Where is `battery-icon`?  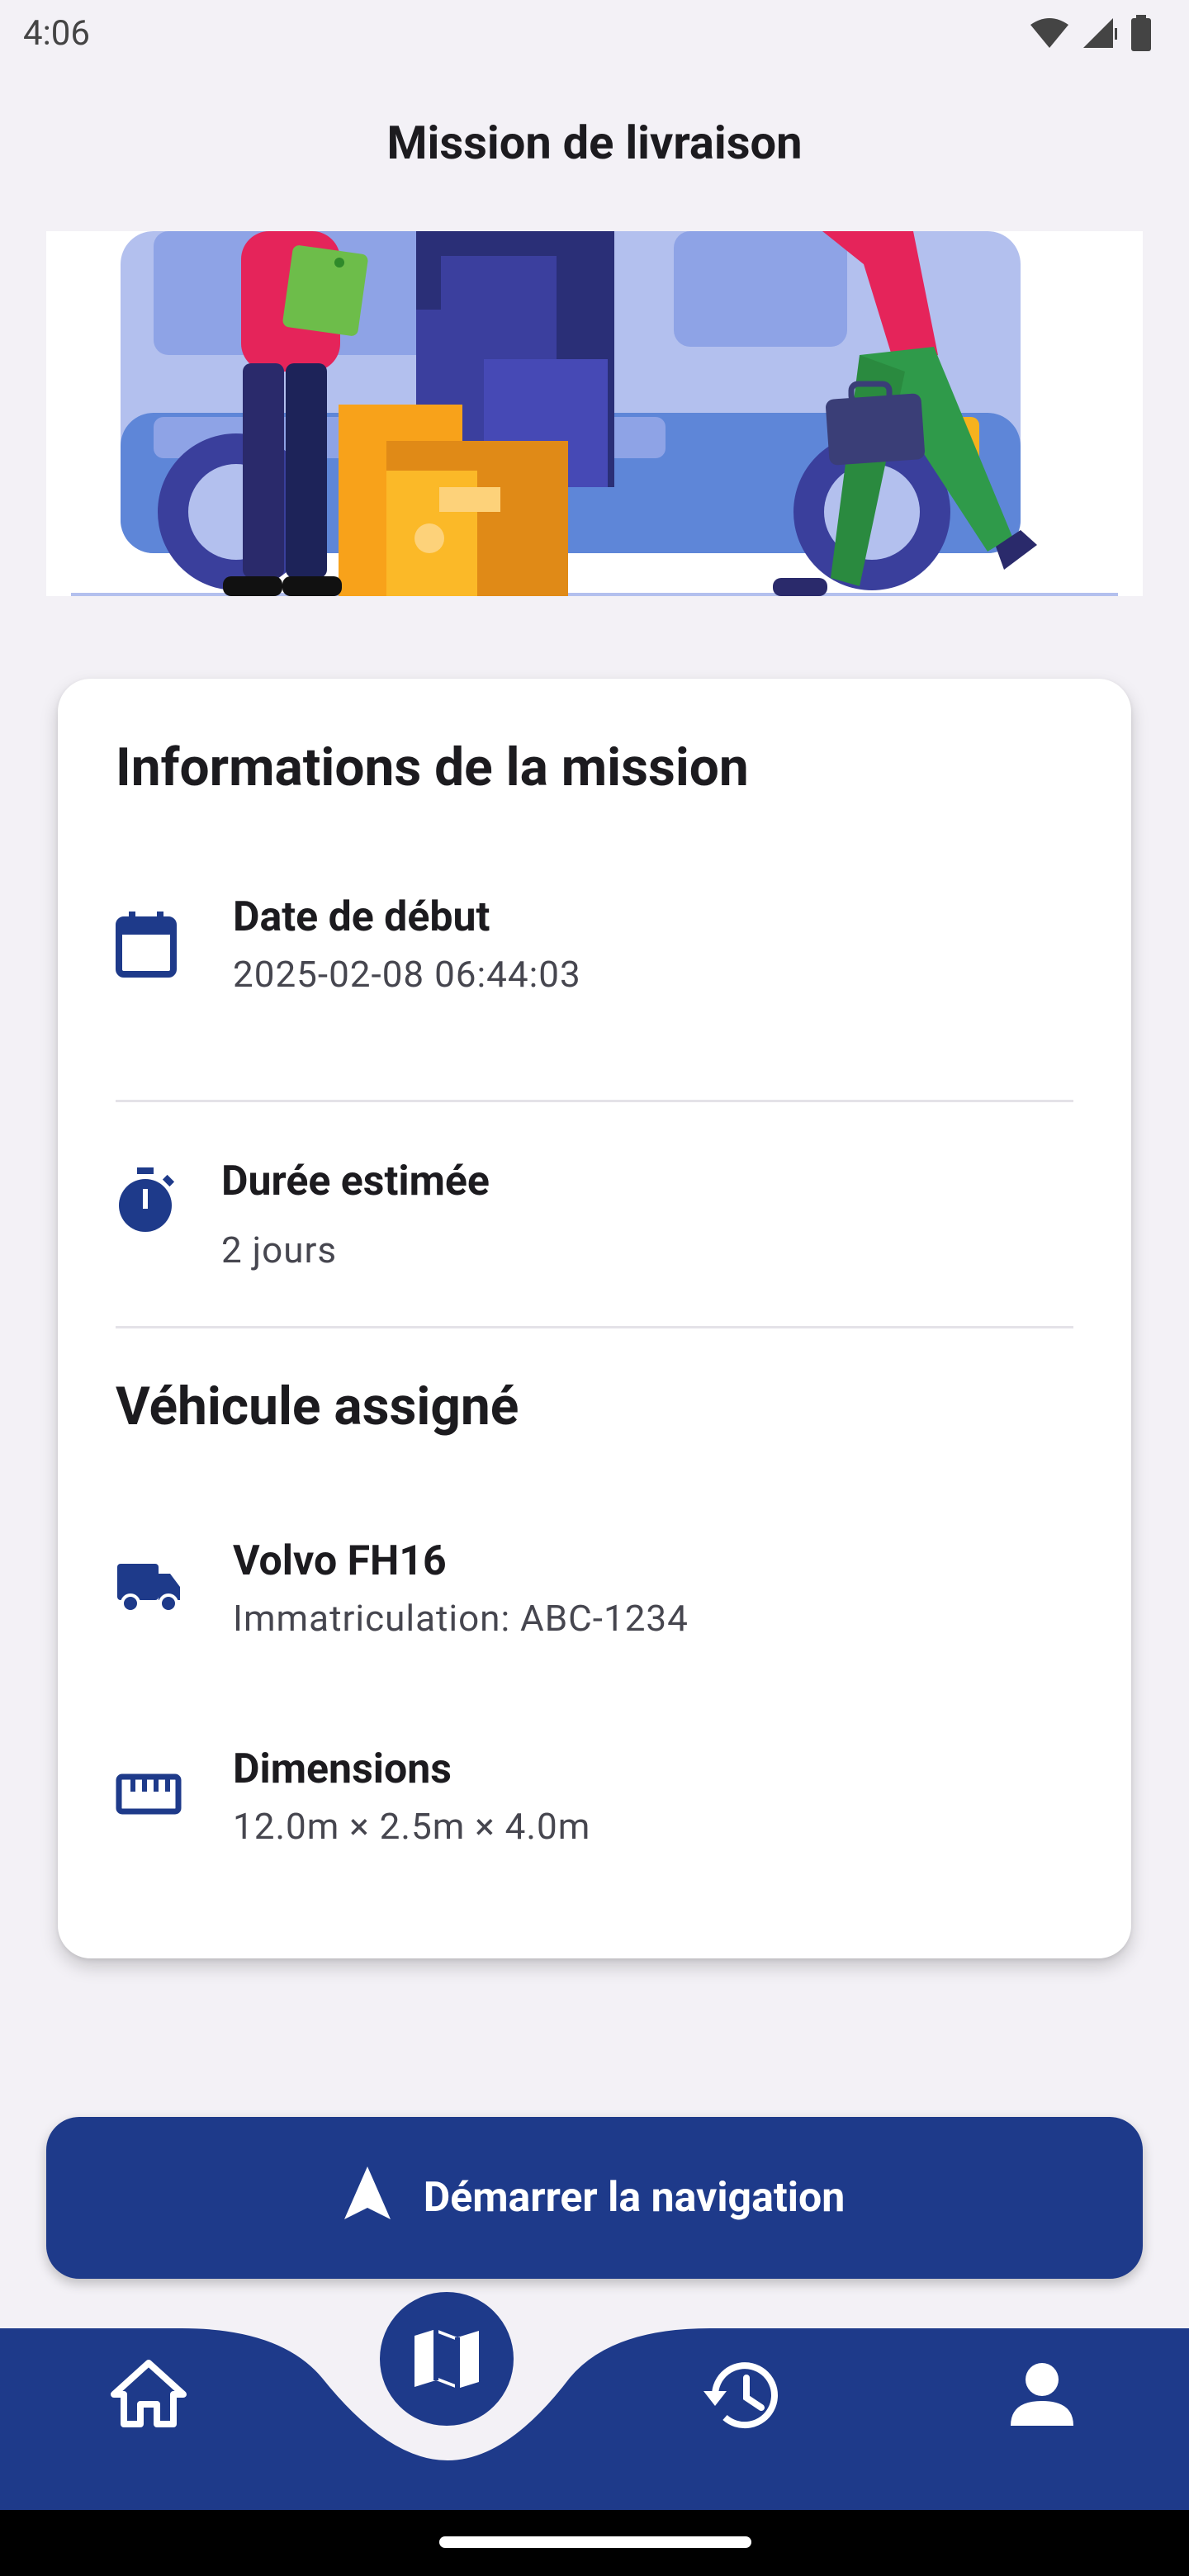 battery-icon is located at coordinates (1141, 33).